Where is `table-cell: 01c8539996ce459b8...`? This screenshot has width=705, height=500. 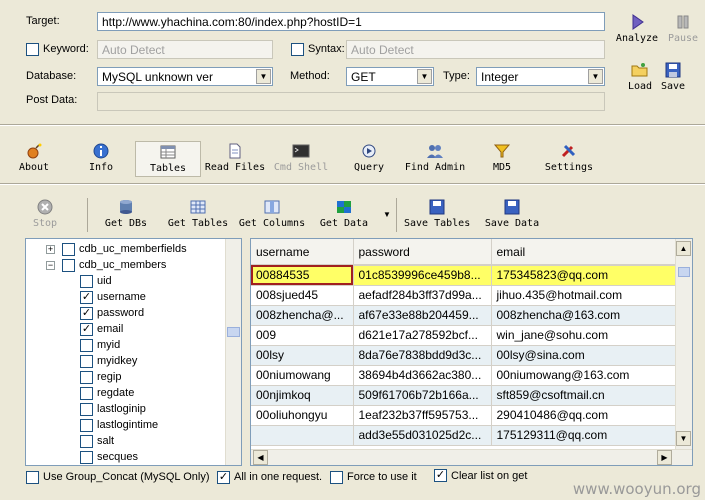 table-cell: 01c8539996ce459b8... is located at coordinates (422, 275).